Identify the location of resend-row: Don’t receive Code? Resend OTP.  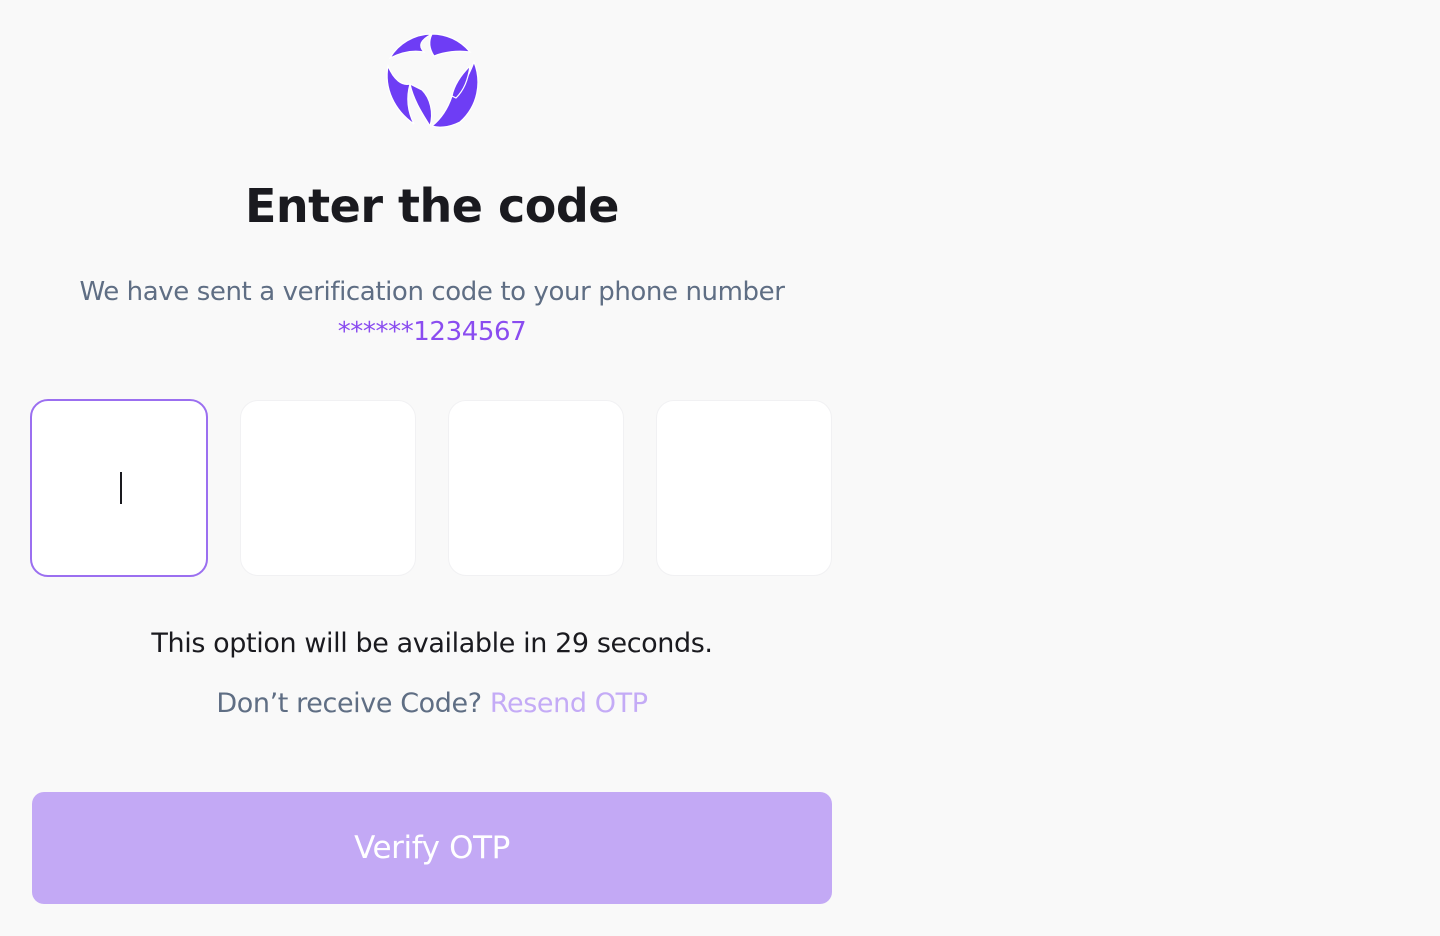
(432, 704).